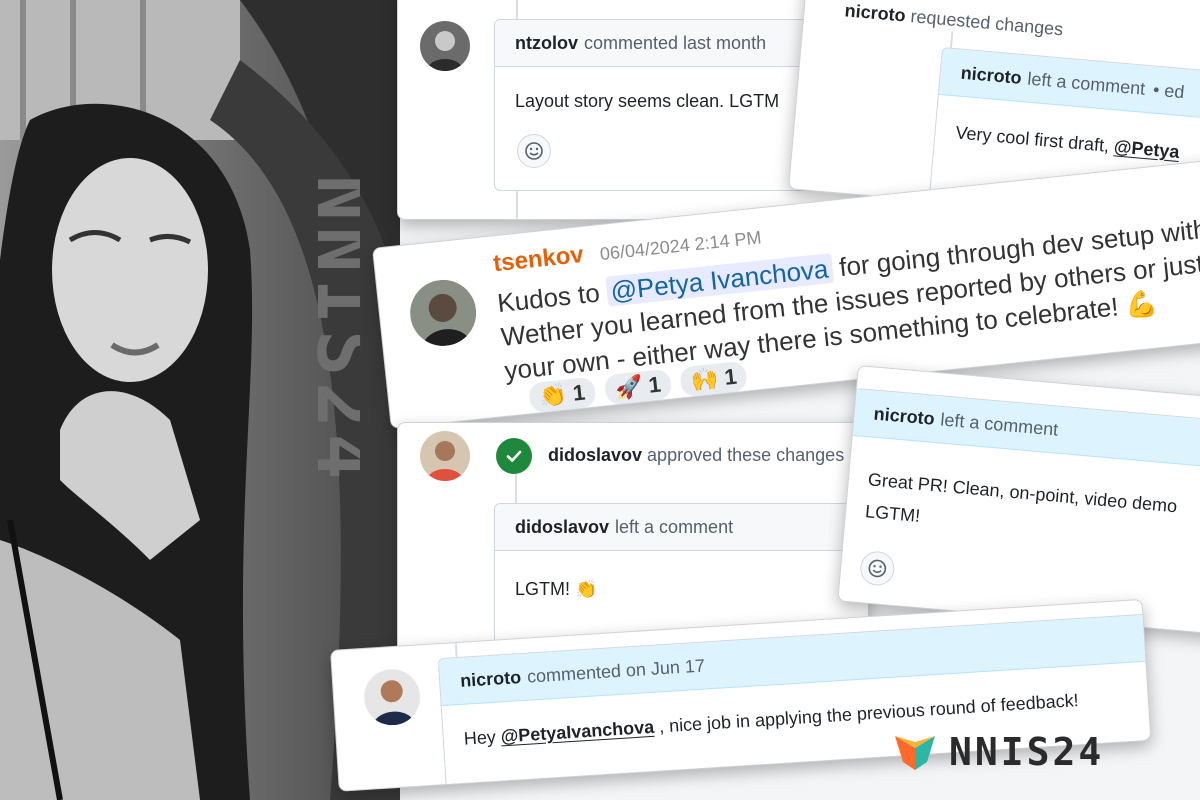  I want to click on comment-author: didoslavov, so click(562, 527).